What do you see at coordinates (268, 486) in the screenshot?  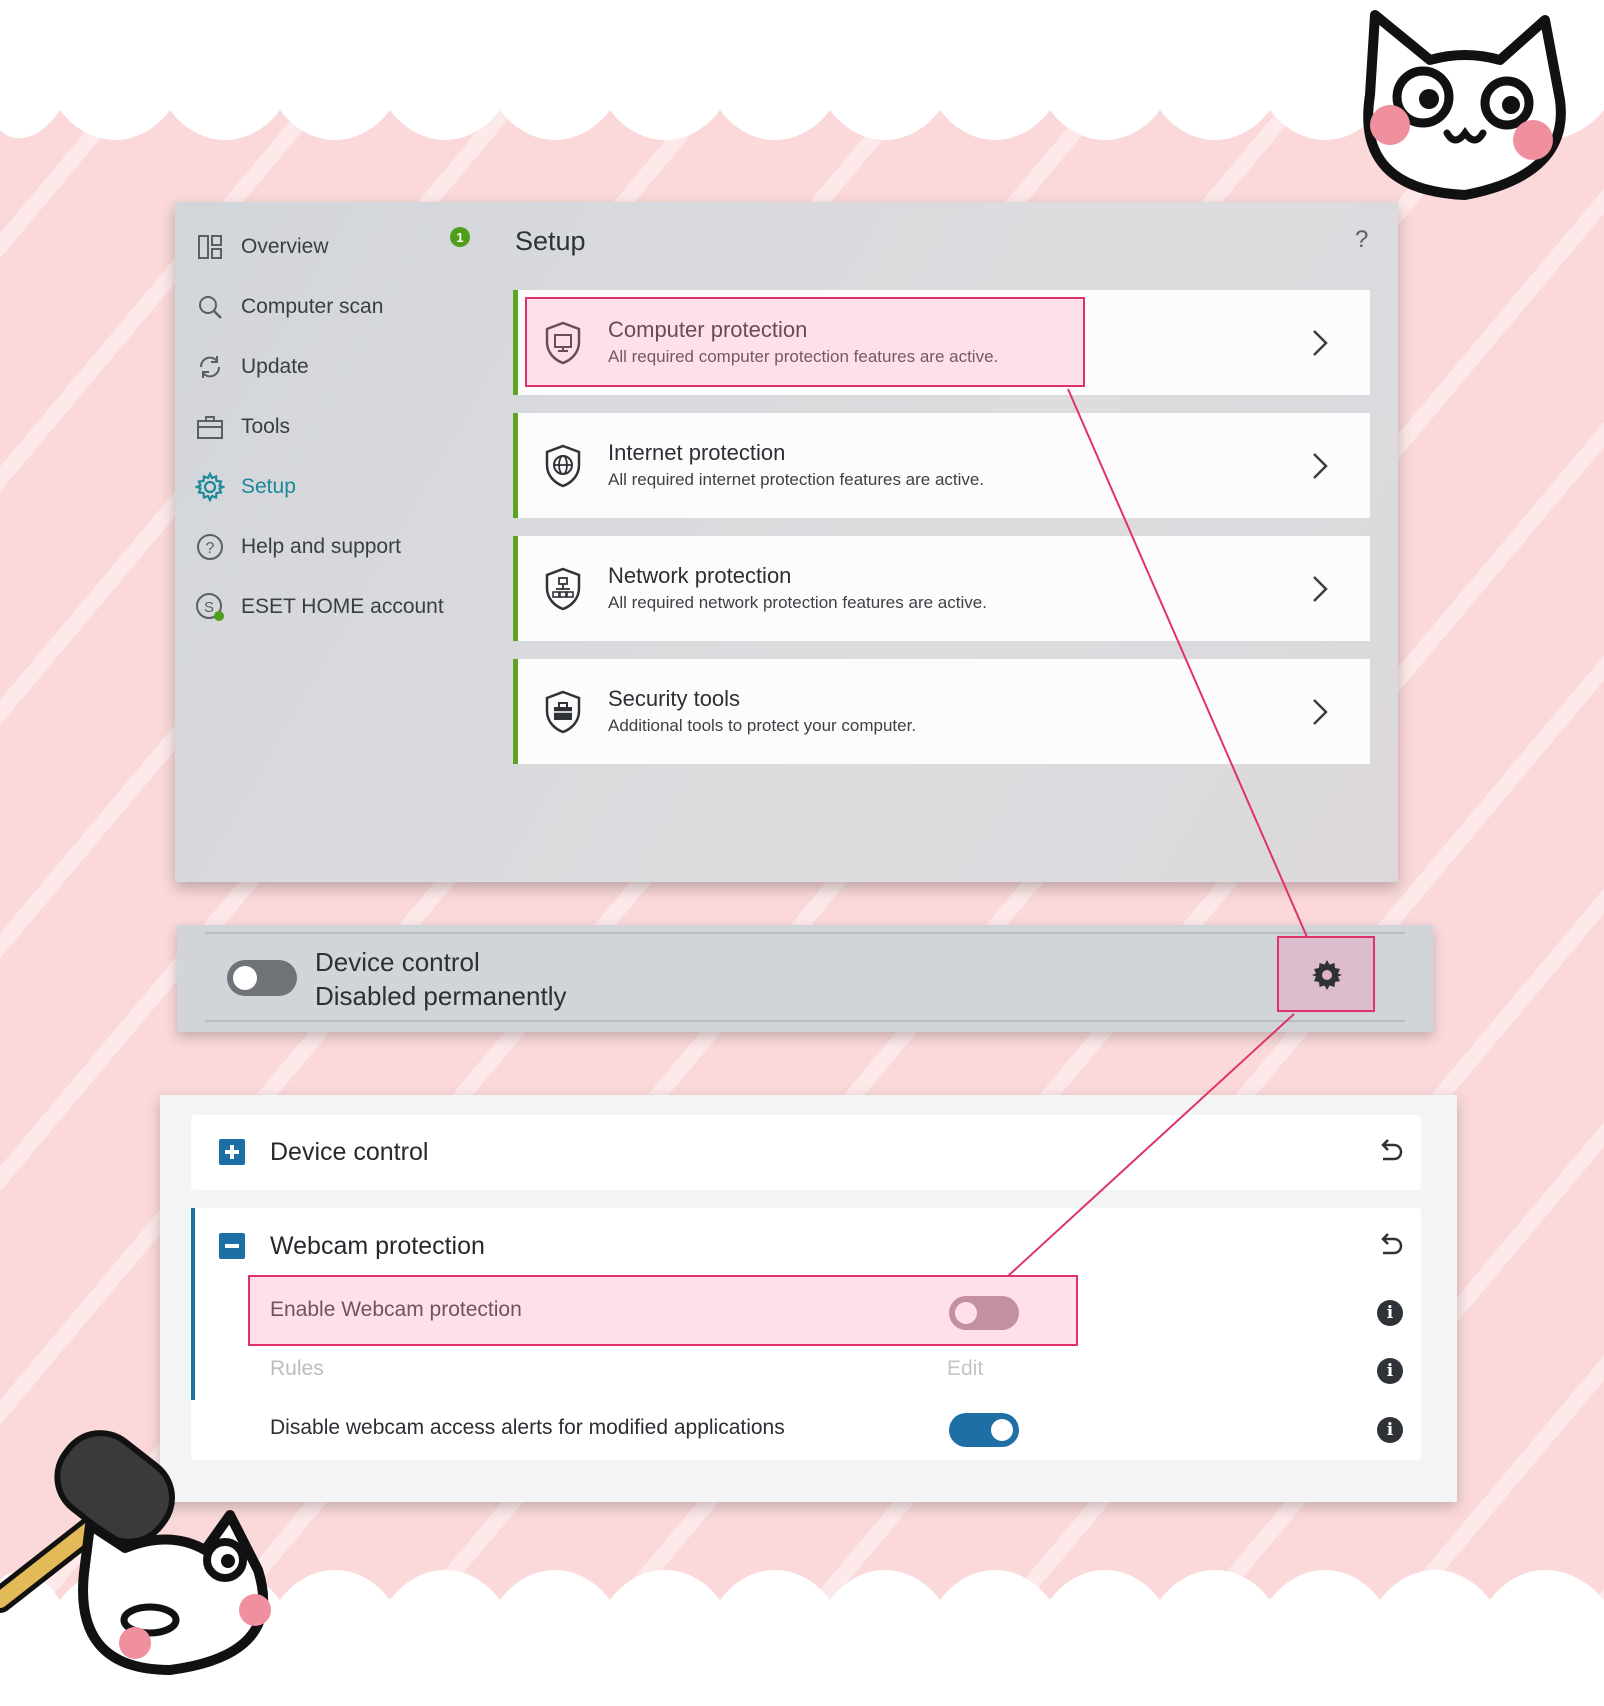 I see `sidebar-item-label: Setup` at bounding box center [268, 486].